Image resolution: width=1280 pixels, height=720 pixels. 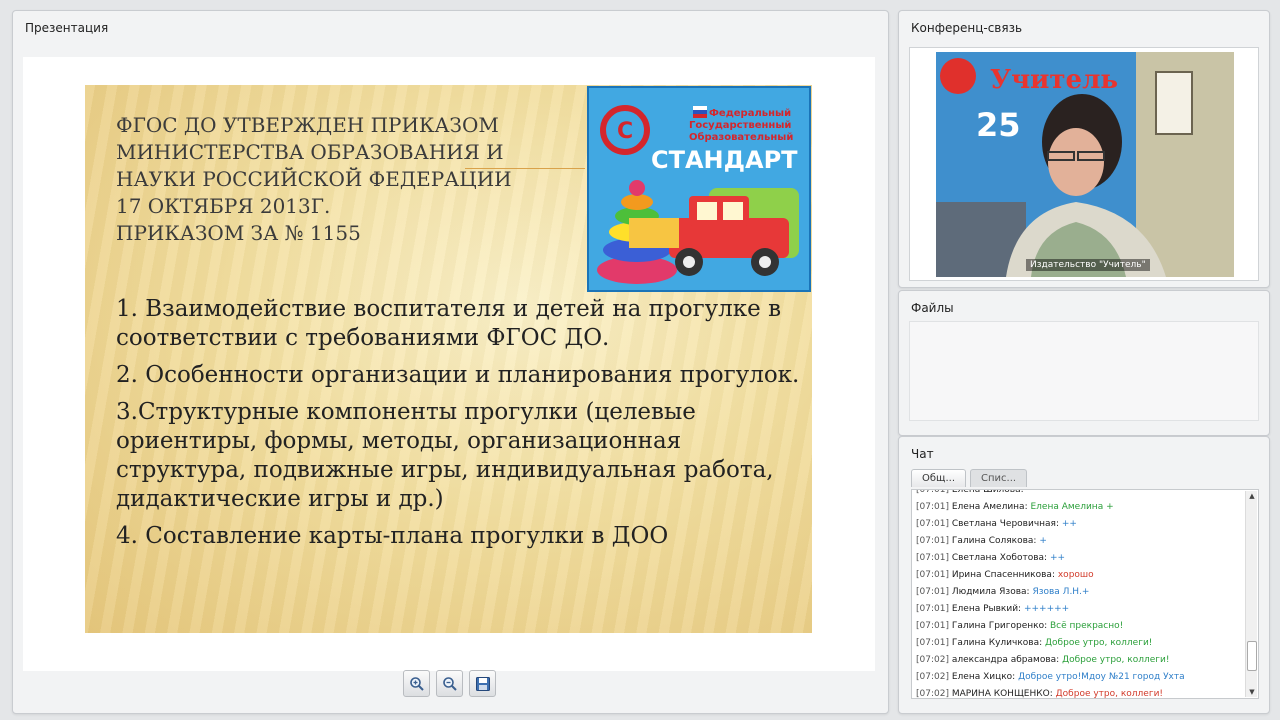 What do you see at coordinates (932, 308) in the screenshot?
I see `files-title: Файлы` at bounding box center [932, 308].